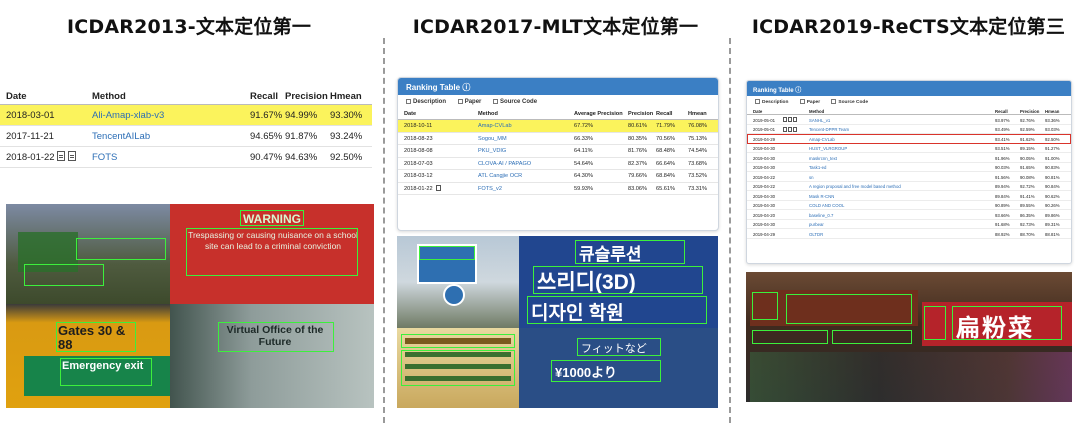  I want to click on table-row: 2019-05-01 SANHL_v1 93.97% 92.76% 93.36%, so click(909, 120).